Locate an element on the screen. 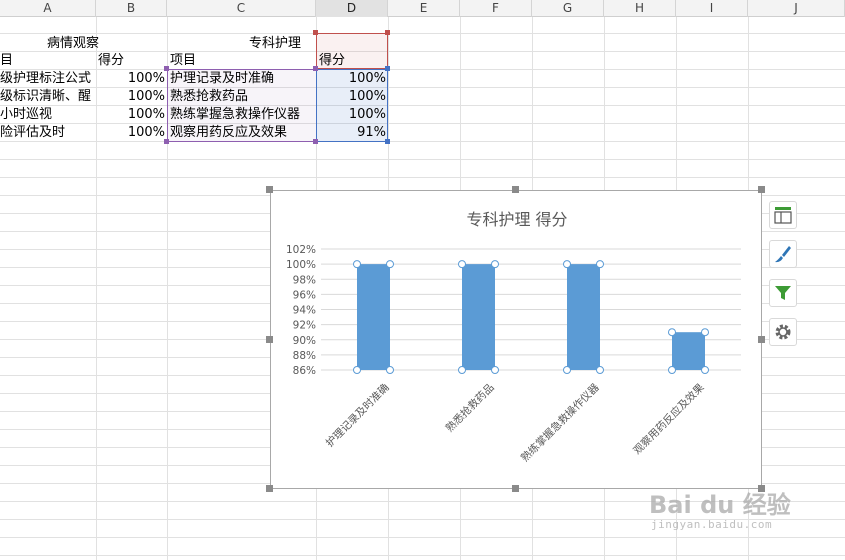 The image size is (845, 560). x-tick-label: 护理记录及时准确 is located at coordinates (357, 415).